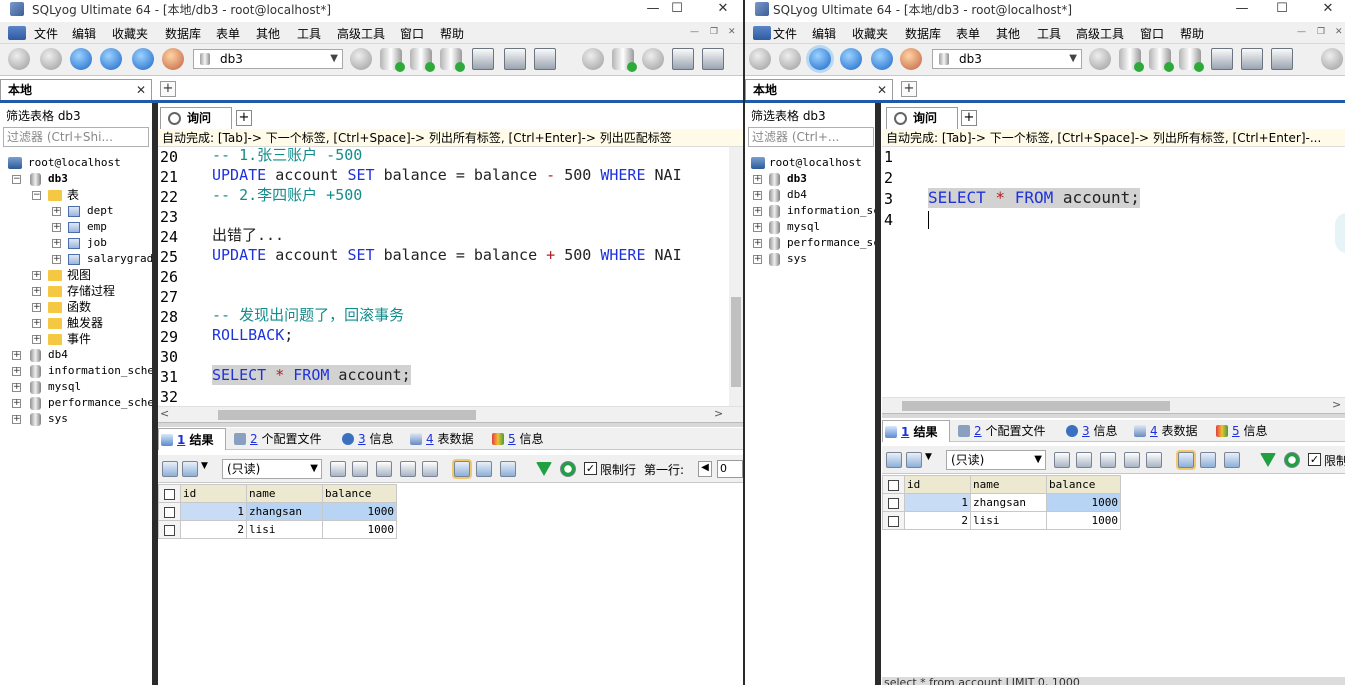 The height and width of the screenshot is (685, 1345). I want to click on user-manager-icon, so click(1100, 59).